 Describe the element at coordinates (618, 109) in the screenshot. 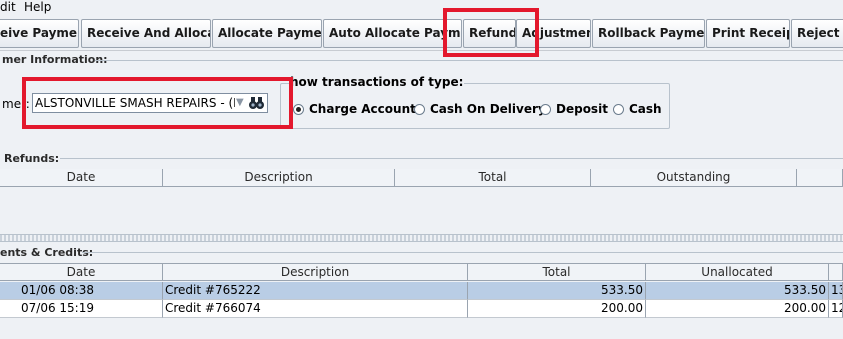

I see `radio-cash` at that location.